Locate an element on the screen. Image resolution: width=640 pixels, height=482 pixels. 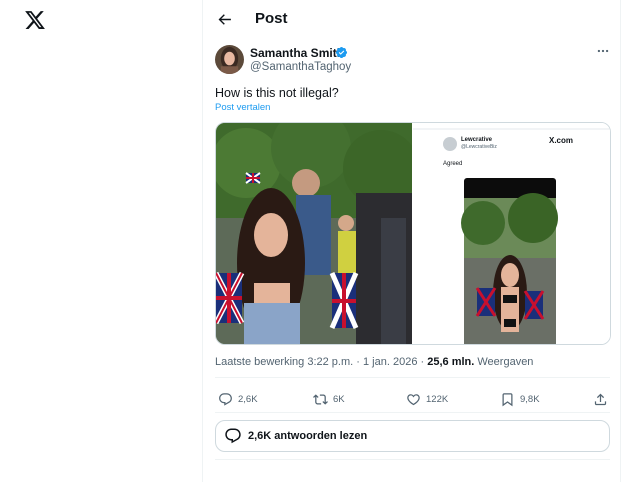
reply-button: 2,6K is located at coordinates (238, 399).